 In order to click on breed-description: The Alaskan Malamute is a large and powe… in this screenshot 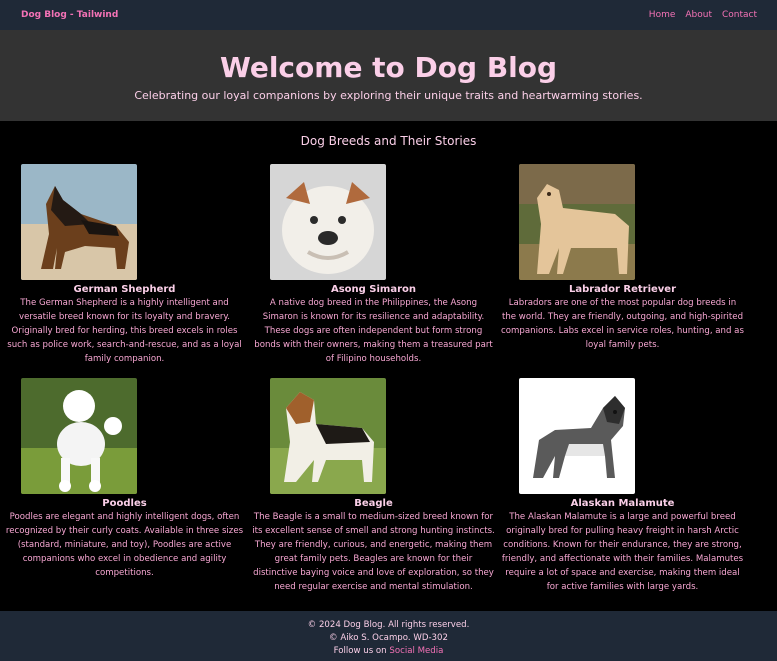, I will do `click(622, 552)`.